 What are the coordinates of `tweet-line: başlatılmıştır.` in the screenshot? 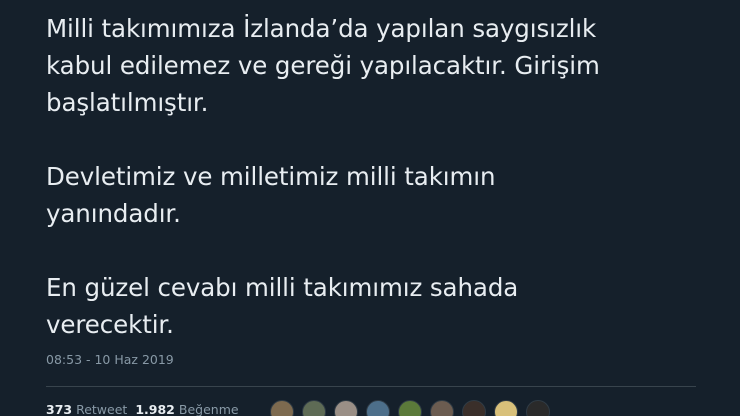 It's located at (127, 102).